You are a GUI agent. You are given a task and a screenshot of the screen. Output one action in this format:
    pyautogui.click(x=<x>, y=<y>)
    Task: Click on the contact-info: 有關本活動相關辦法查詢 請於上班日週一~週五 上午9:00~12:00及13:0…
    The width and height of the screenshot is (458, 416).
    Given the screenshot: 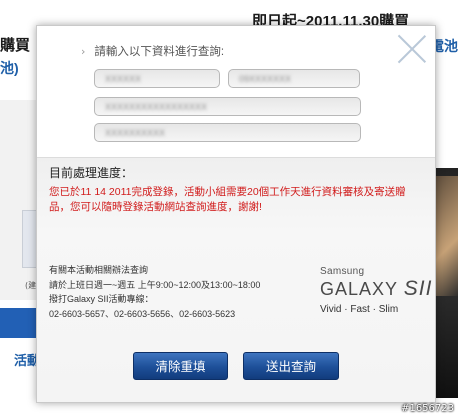 What is the action you would take?
    pyautogui.click(x=179, y=292)
    